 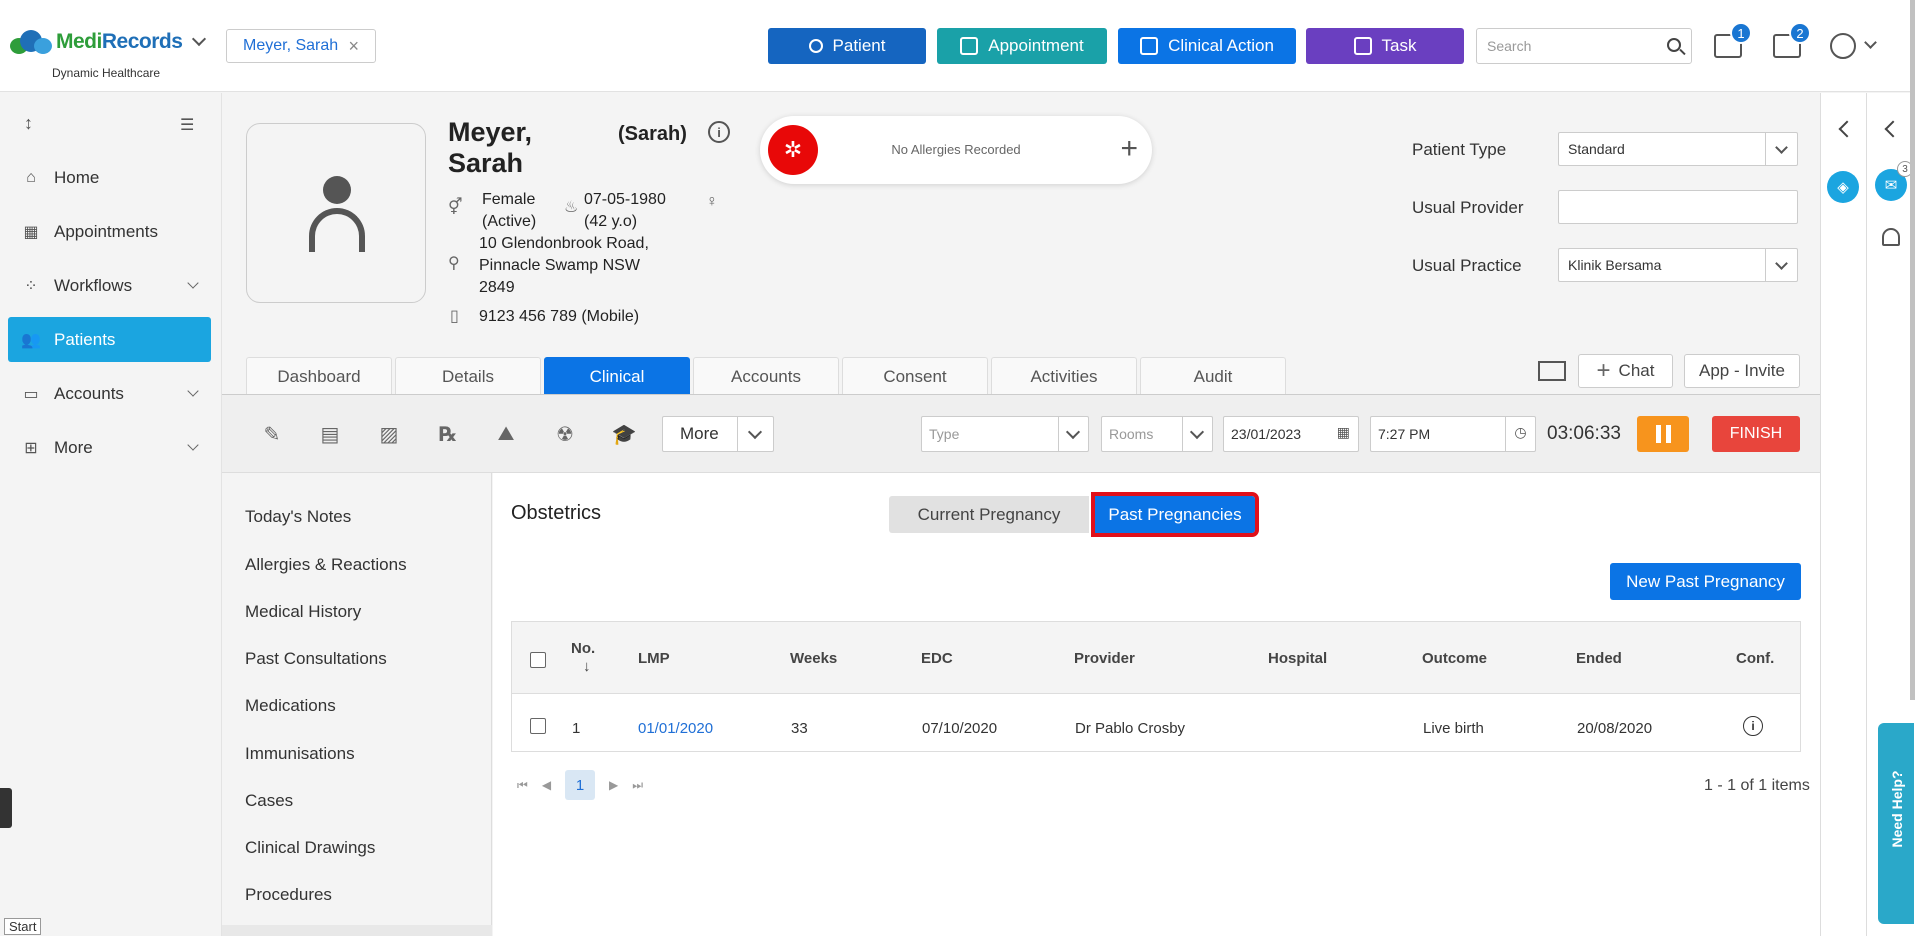 What do you see at coordinates (1385, 46) in the screenshot?
I see `new-task-button: Task` at bounding box center [1385, 46].